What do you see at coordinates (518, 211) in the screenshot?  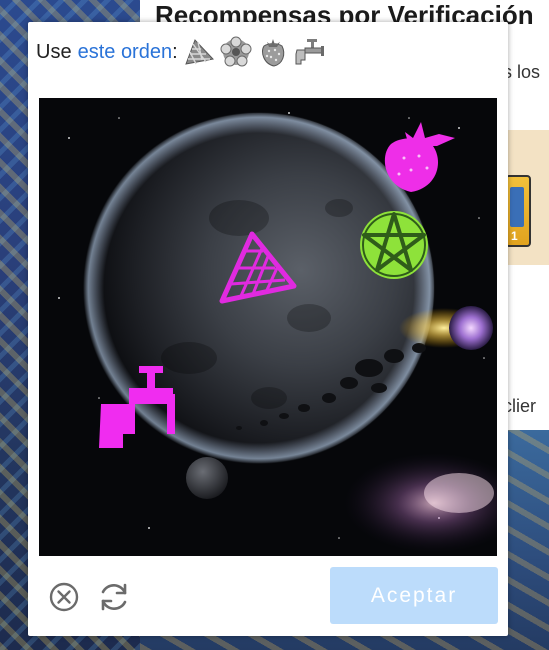 I see `background-reward-card: 1` at bounding box center [518, 211].